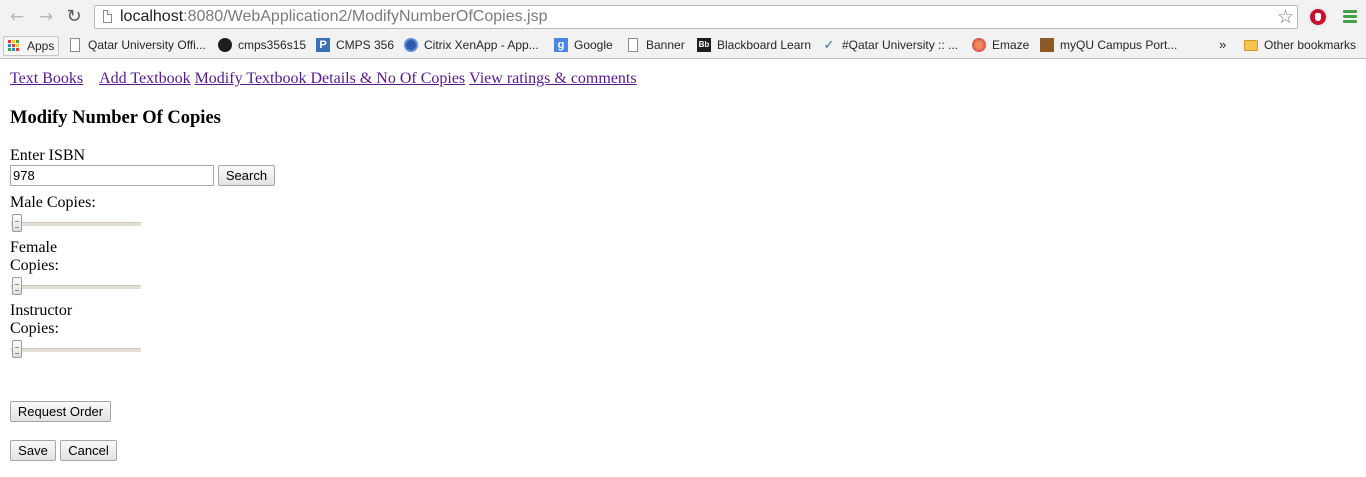 The image size is (1366, 477). I want to click on emaze-icon, so click(979, 45).